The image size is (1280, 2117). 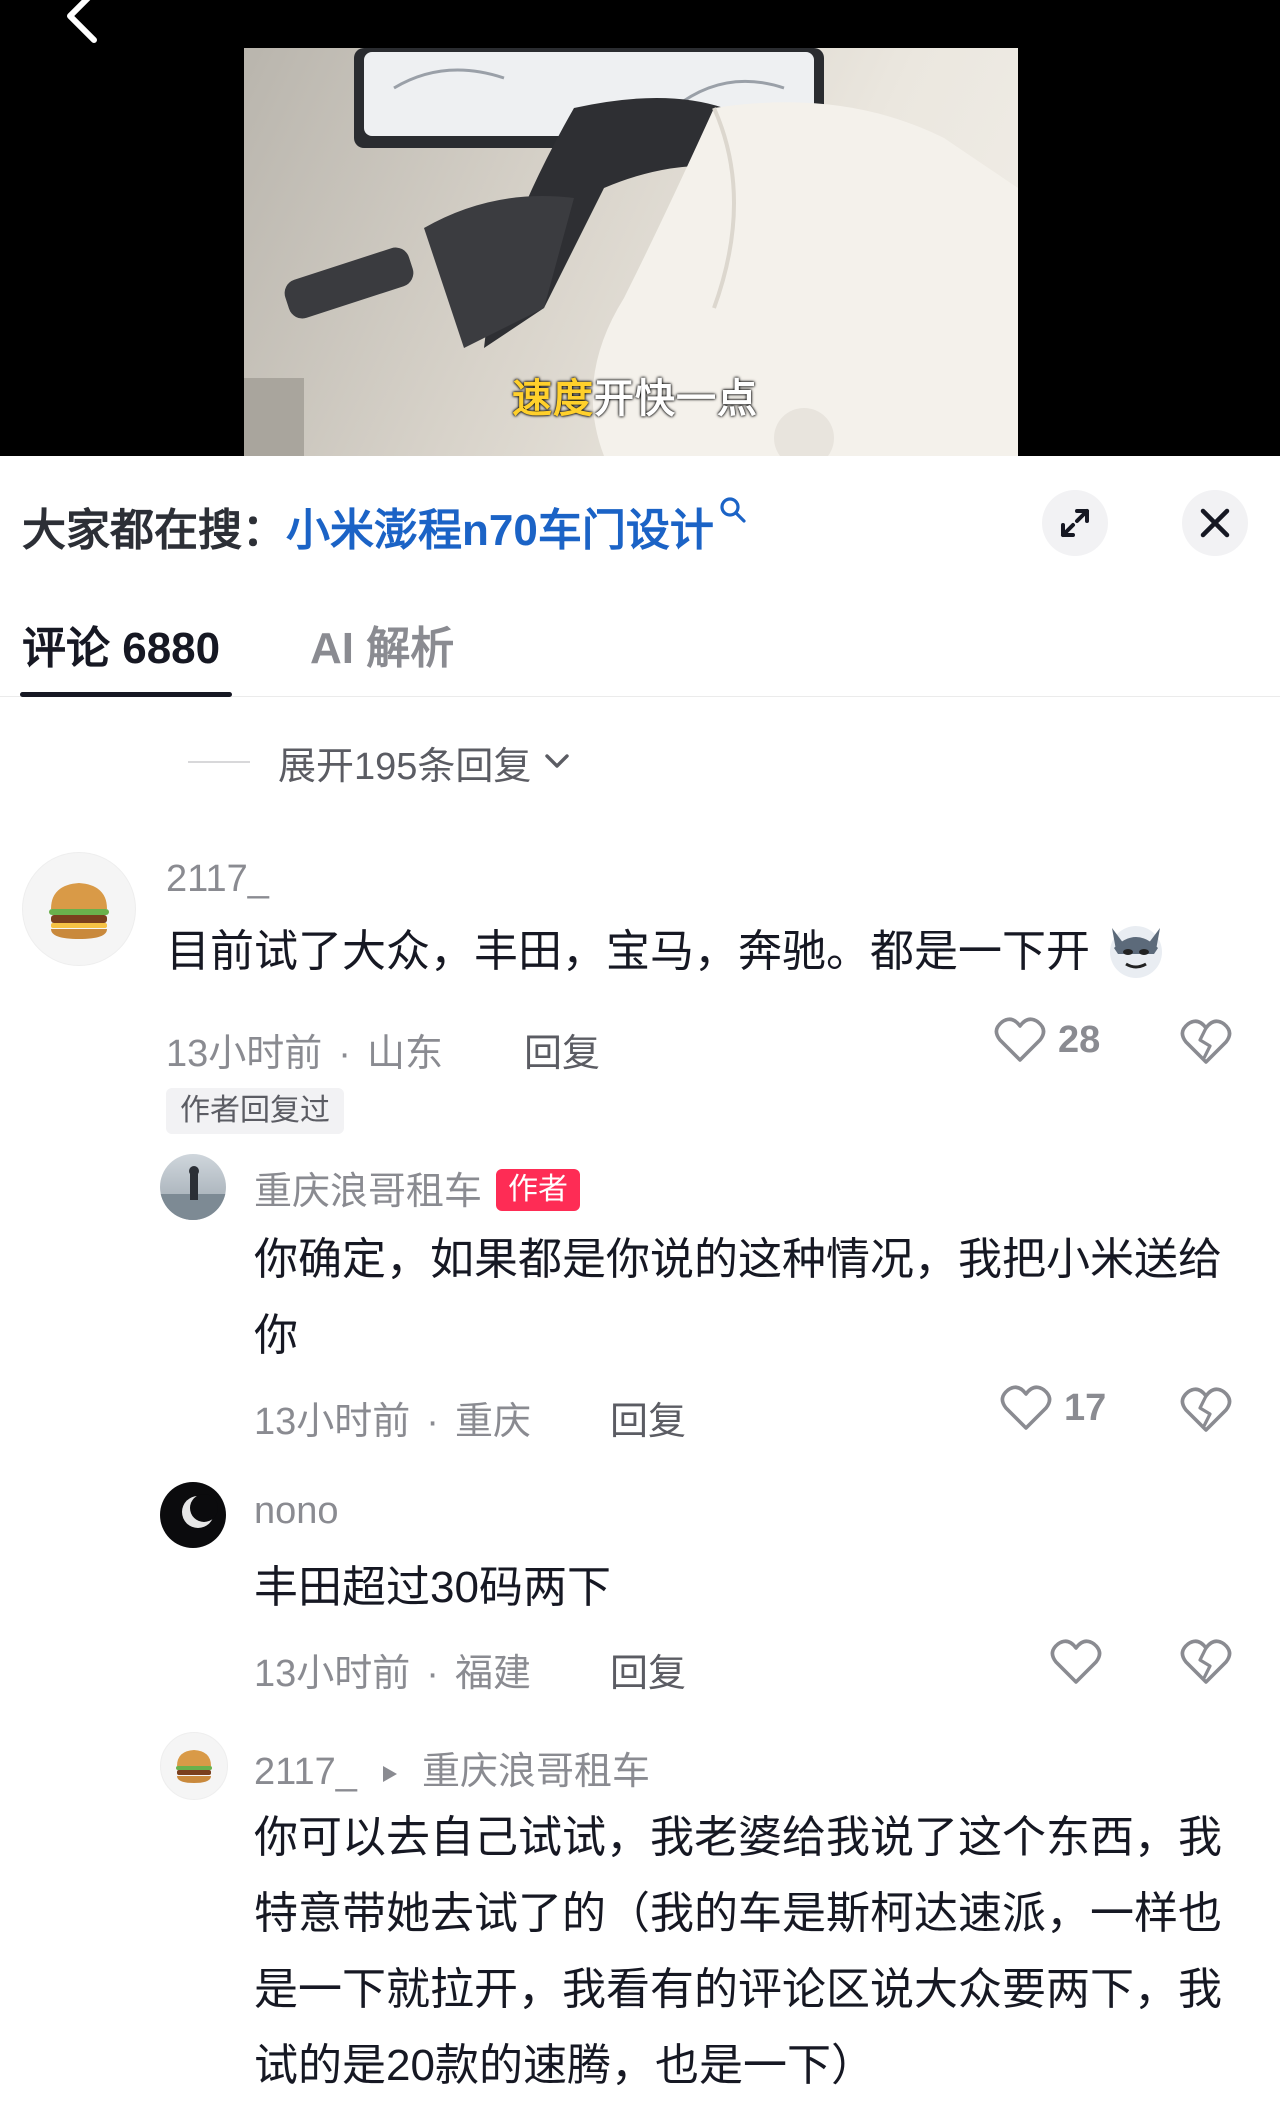 What do you see at coordinates (121, 649) in the screenshot?
I see `tab-comments: 评论 6880` at bounding box center [121, 649].